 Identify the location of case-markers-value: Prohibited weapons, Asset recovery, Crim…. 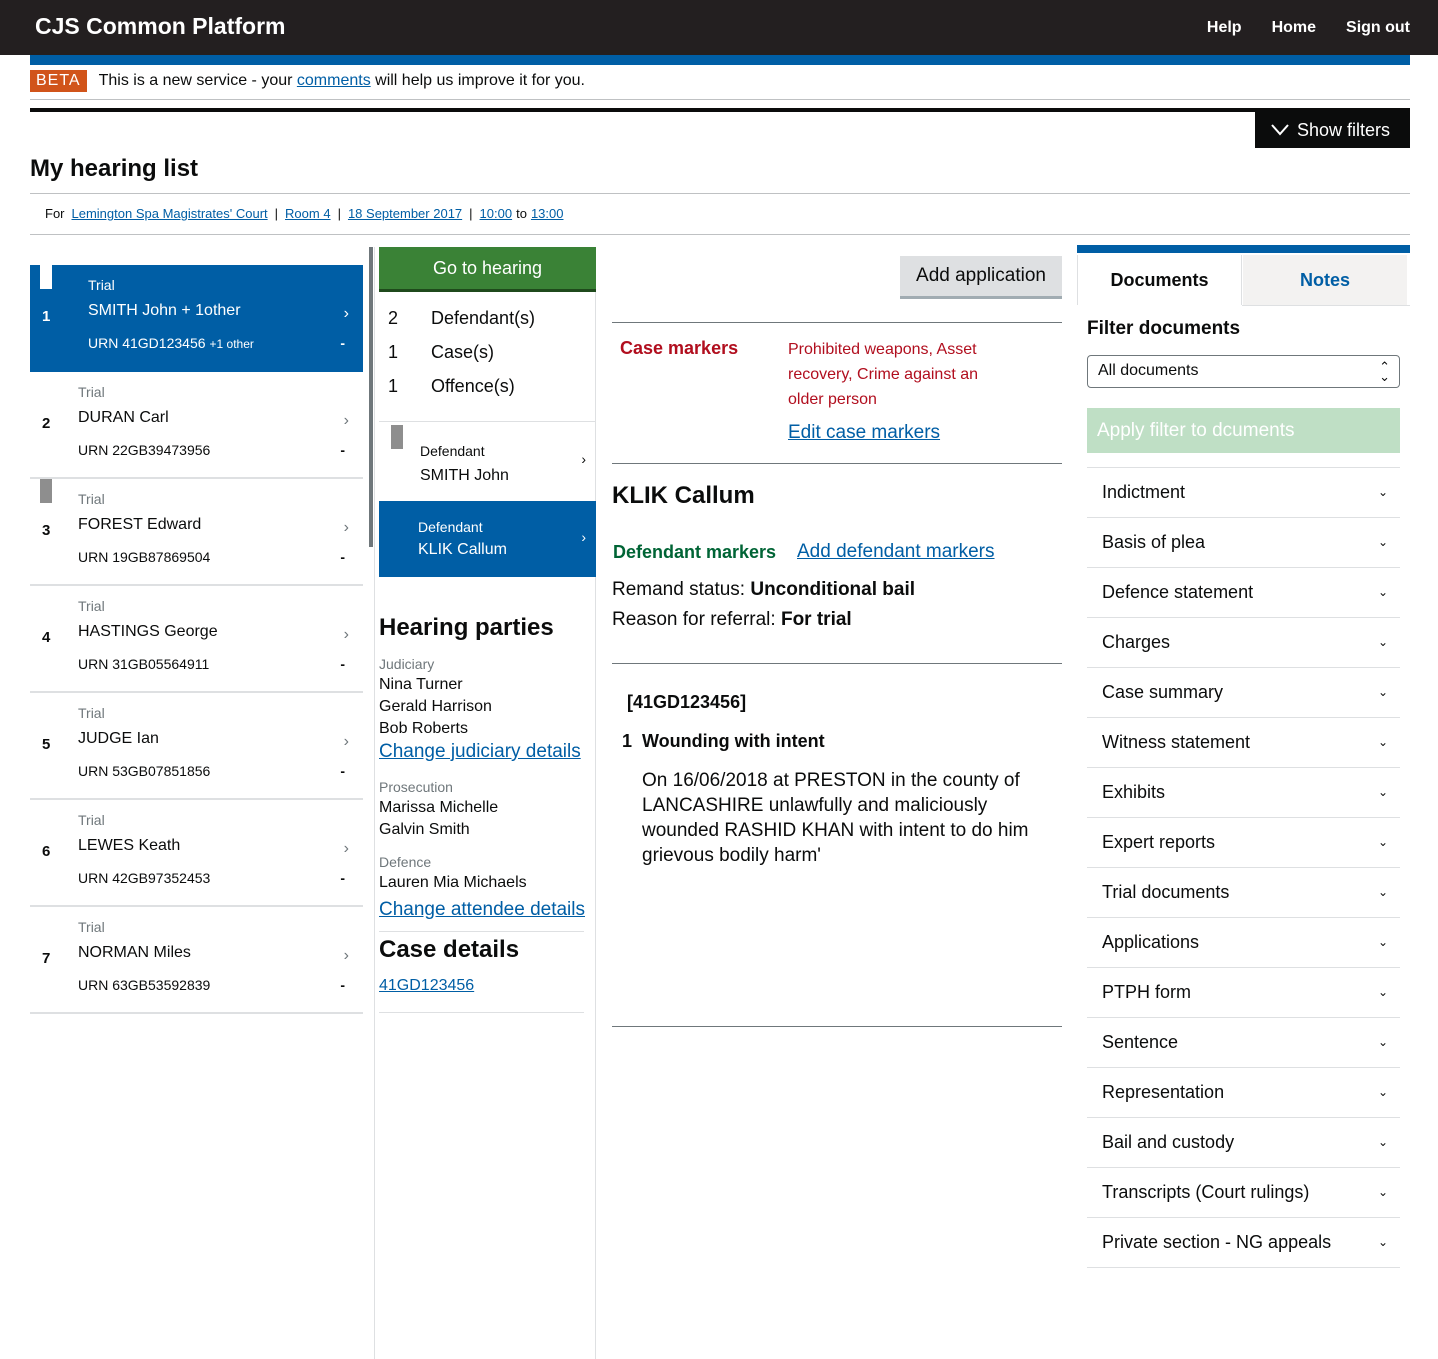
(883, 374).